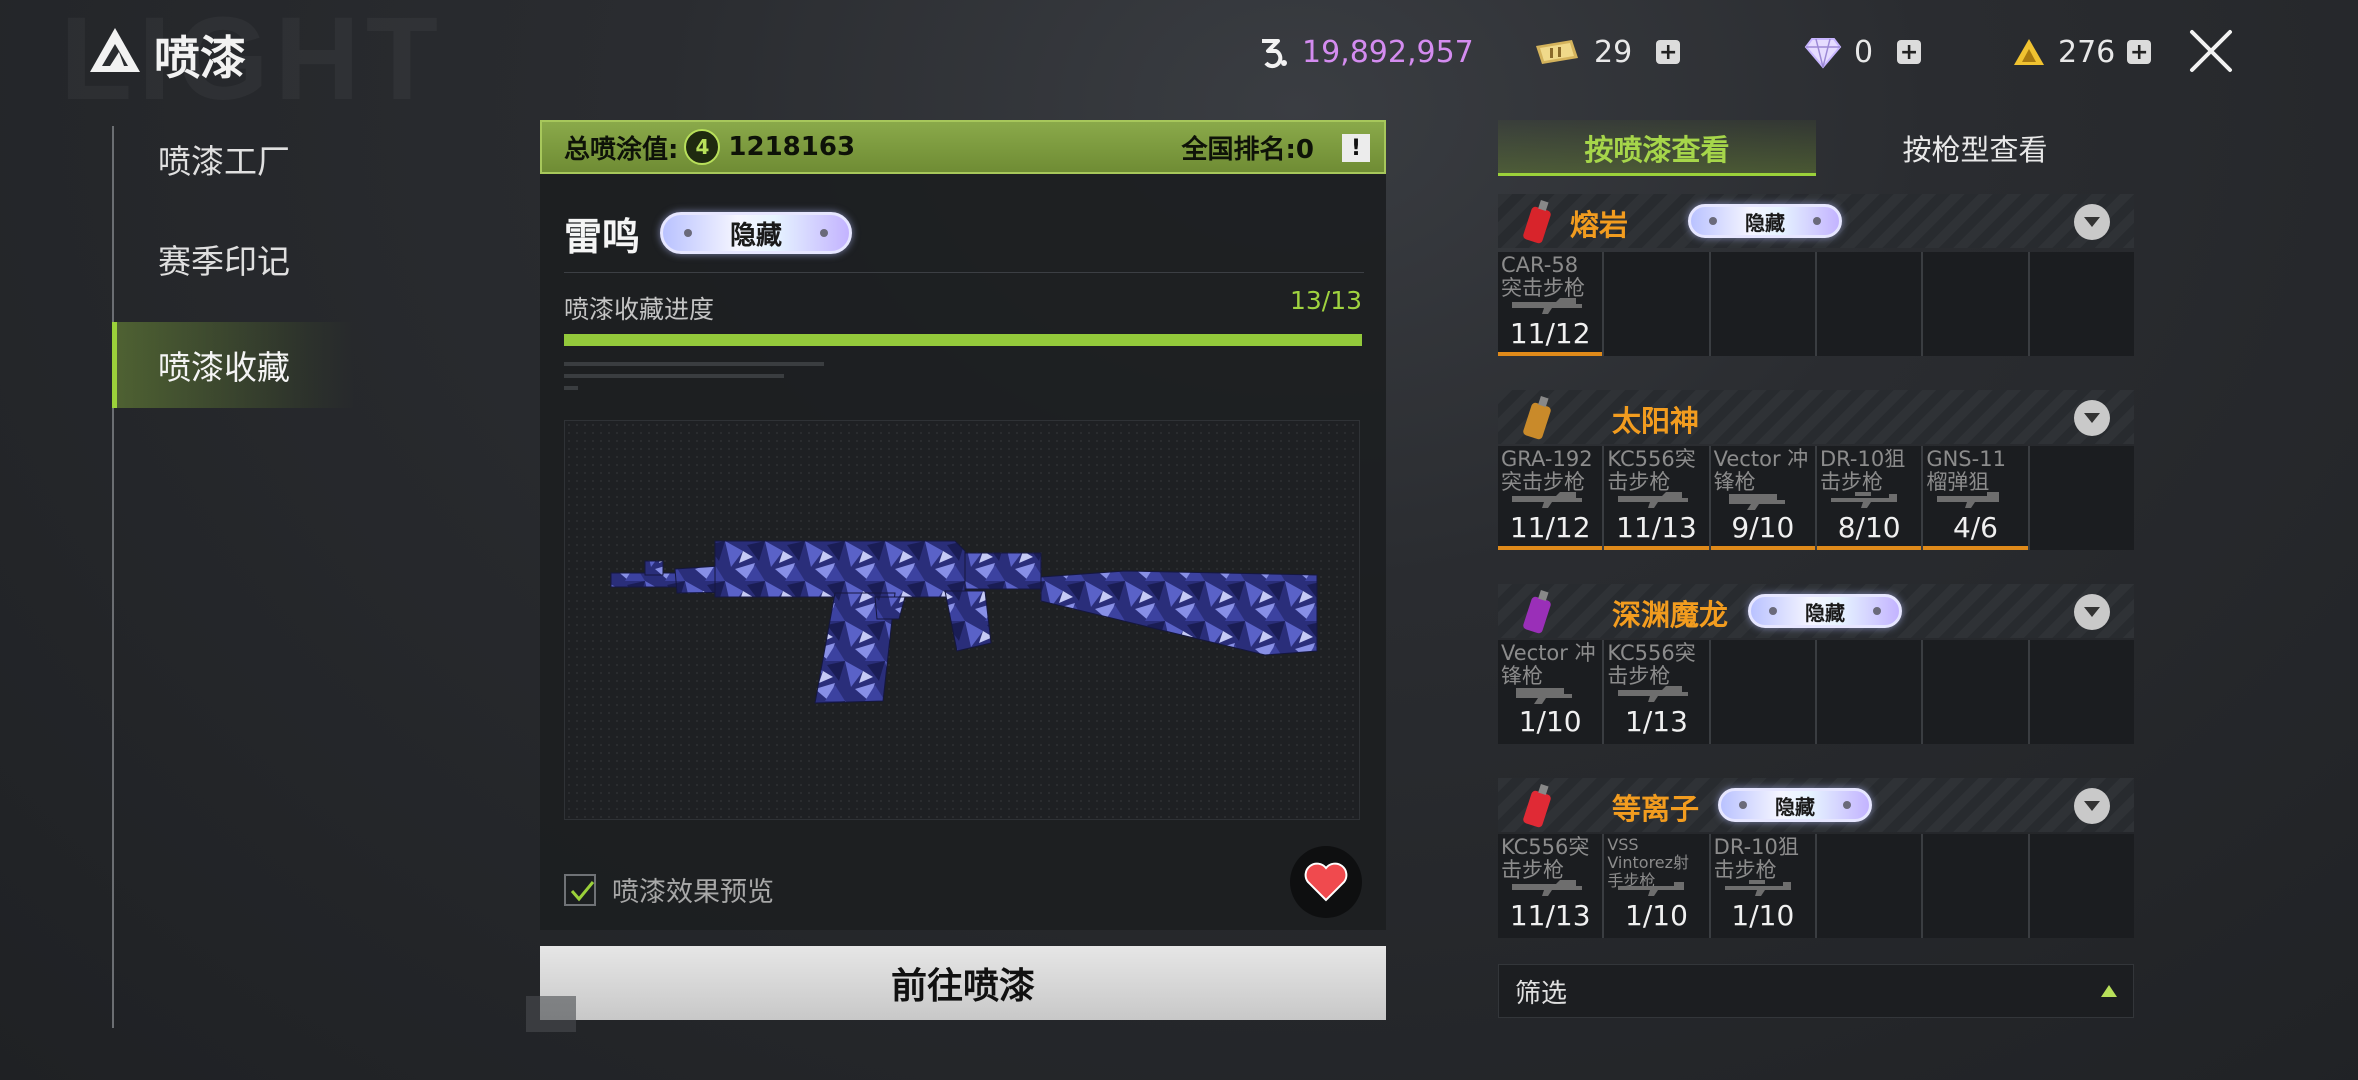  What do you see at coordinates (1651, 664) in the screenshot?
I see `weapon-name: KC556突 击步枪` at bounding box center [1651, 664].